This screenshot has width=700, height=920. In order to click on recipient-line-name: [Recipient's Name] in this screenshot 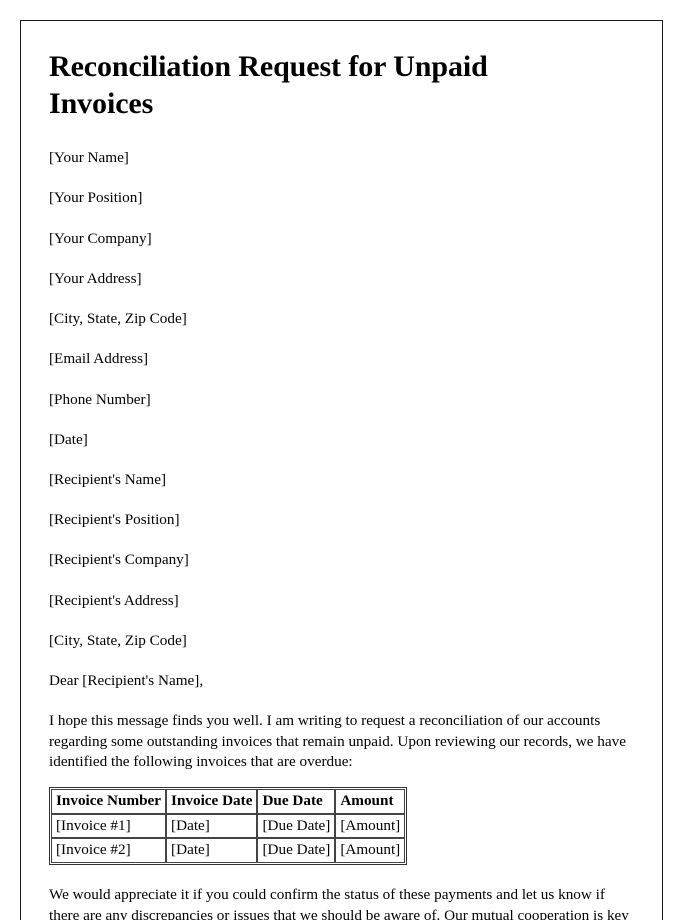, I will do `click(108, 479)`.